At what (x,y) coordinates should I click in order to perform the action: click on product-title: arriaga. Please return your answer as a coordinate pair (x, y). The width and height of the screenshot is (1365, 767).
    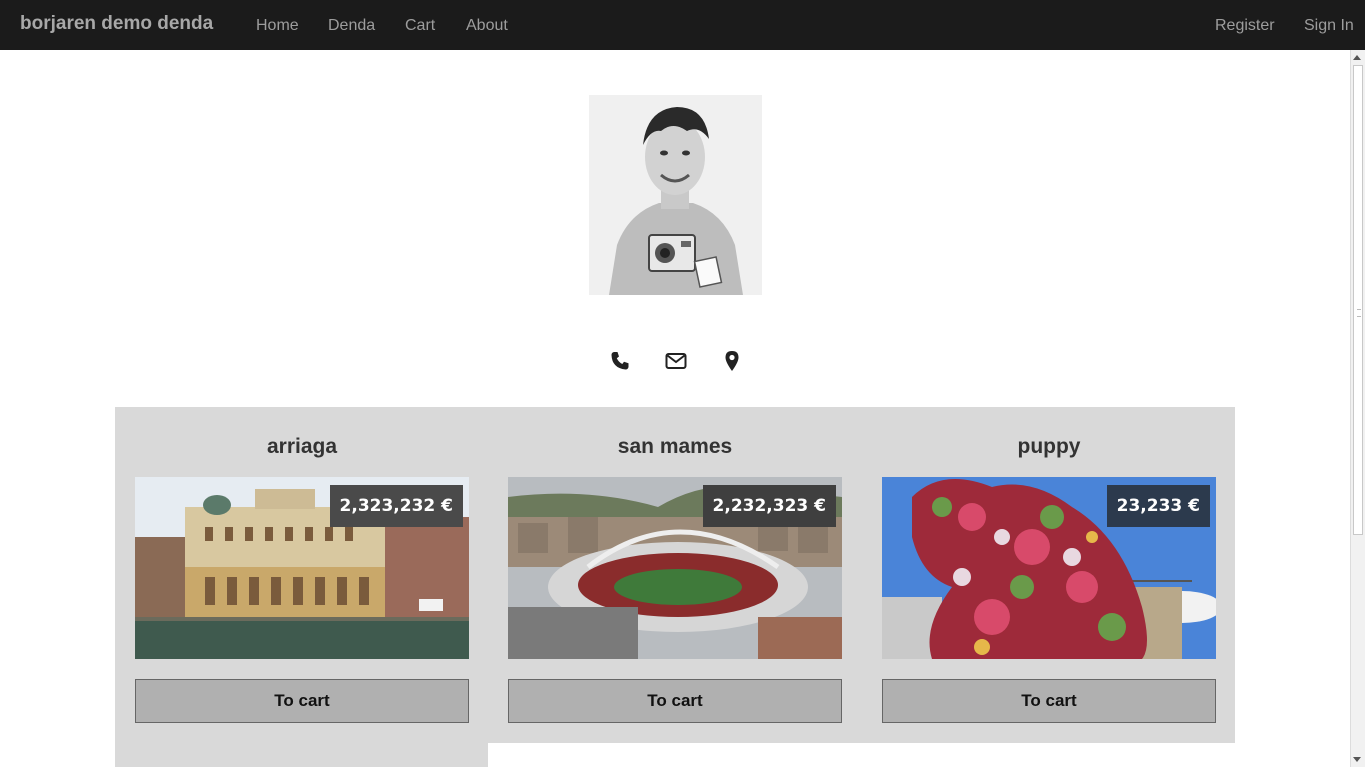
    Looking at the image, I should click on (302, 446).